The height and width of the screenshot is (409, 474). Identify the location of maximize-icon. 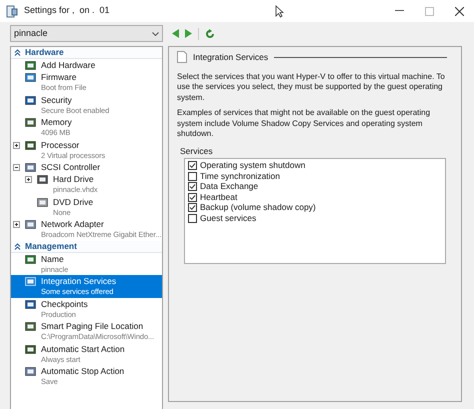
(429, 11).